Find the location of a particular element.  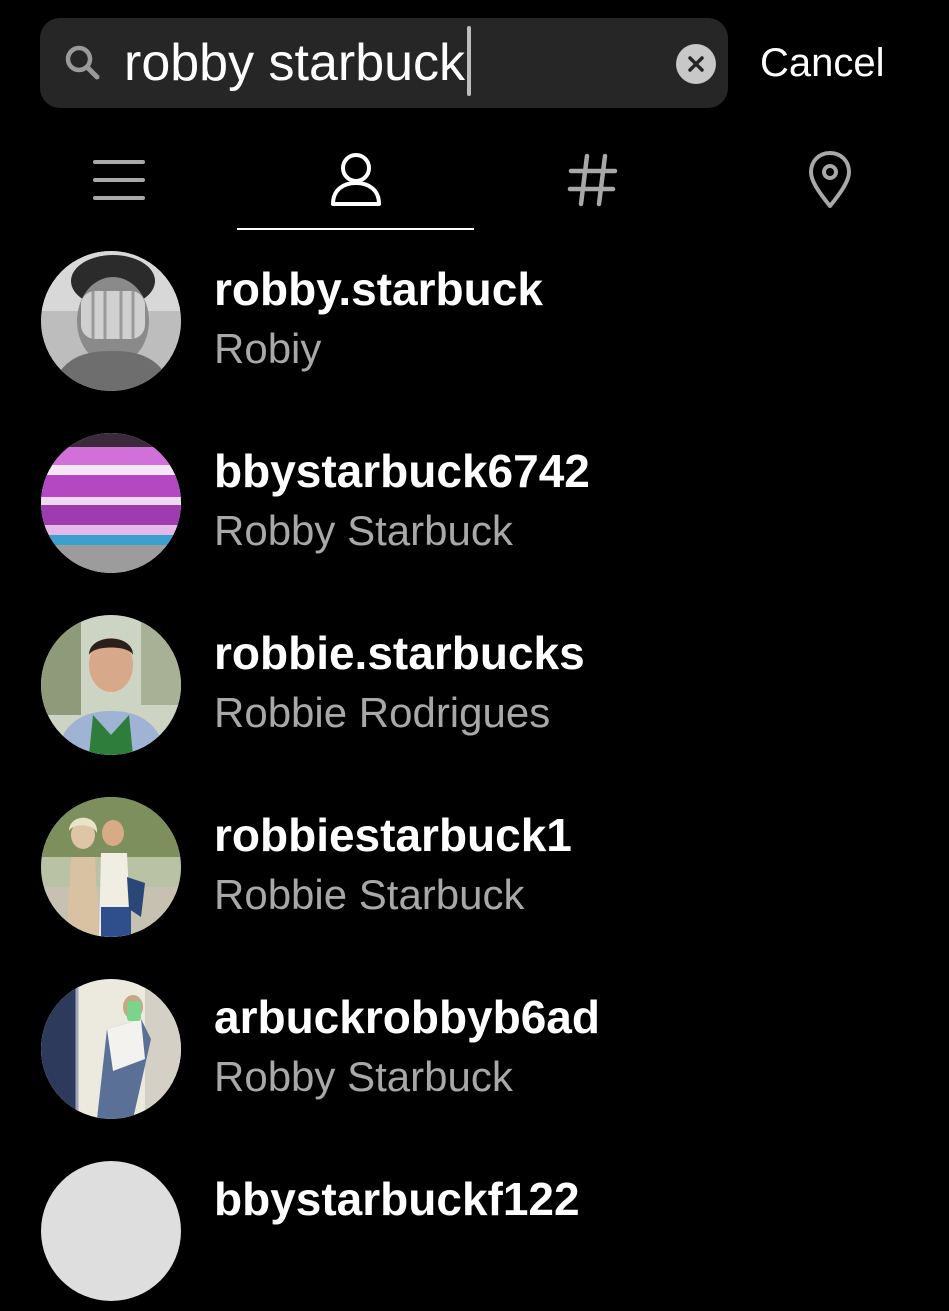

search-tabs is located at coordinates (474, 180).